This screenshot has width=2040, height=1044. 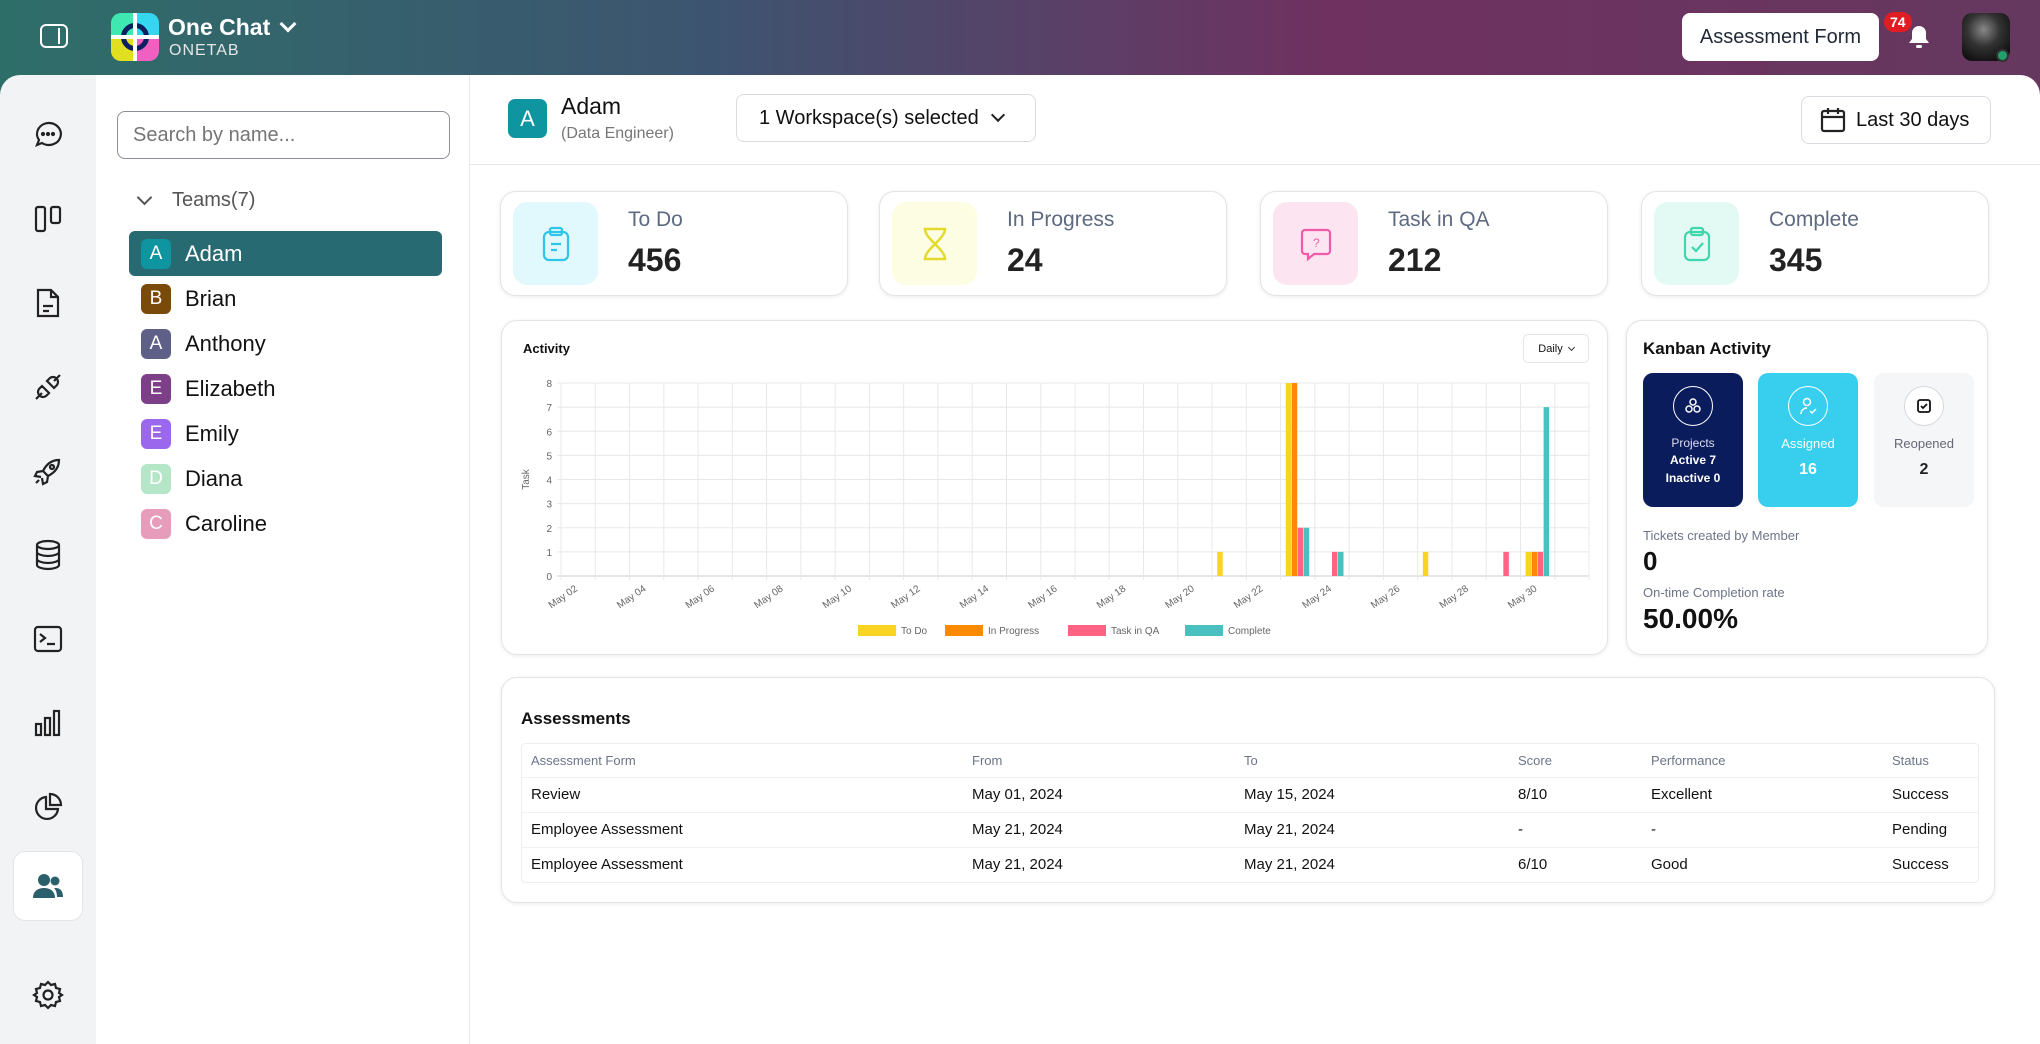 What do you see at coordinates (48, 723) in the screenshot?
I see `bar-chart-icon` at bounding box center [48, 723].